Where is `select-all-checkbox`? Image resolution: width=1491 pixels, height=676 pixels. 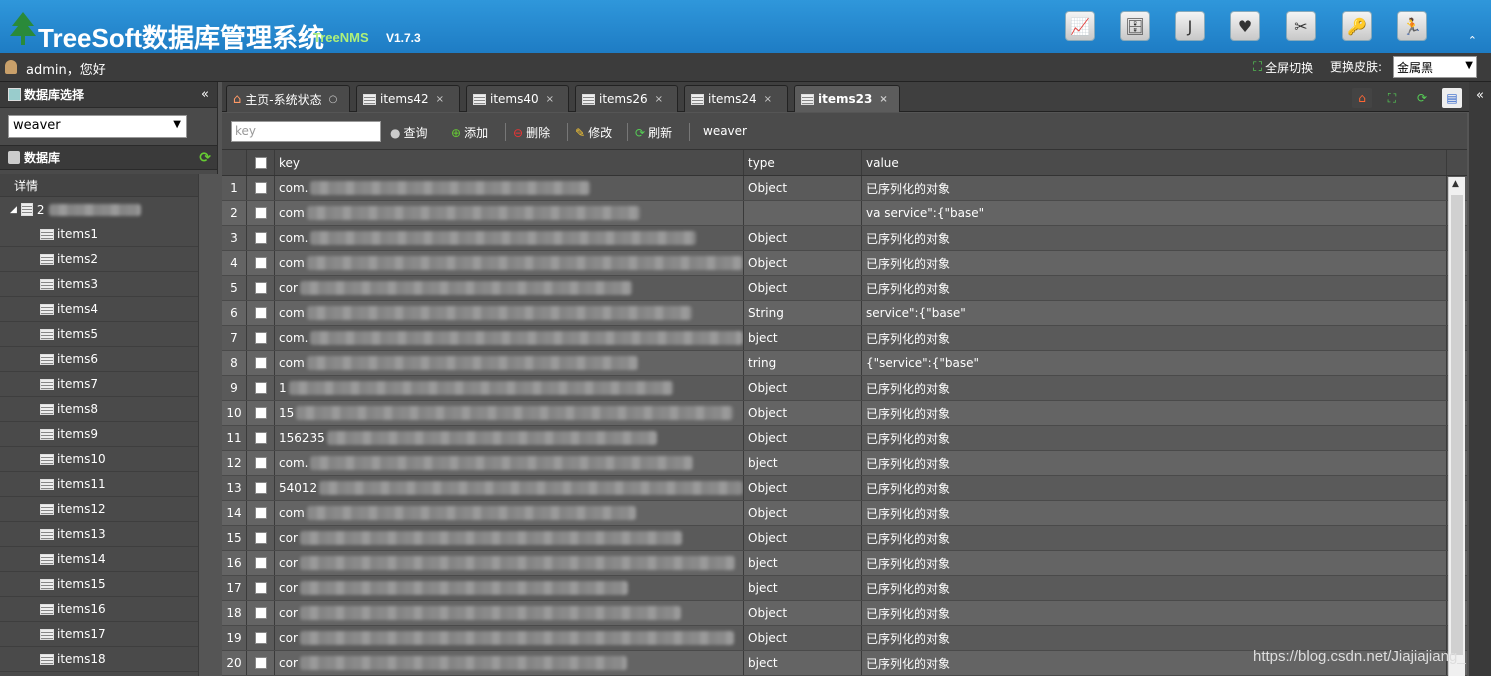
select-all-checkbox is located at coordinates (260, 162).